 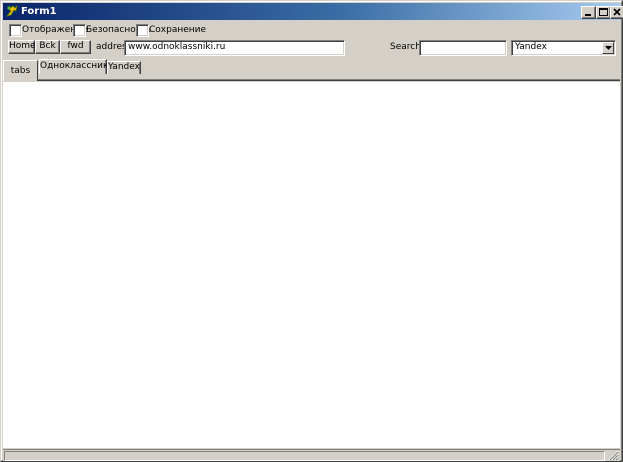 I want to click on security-checkbox, so click(x=79, y=30).